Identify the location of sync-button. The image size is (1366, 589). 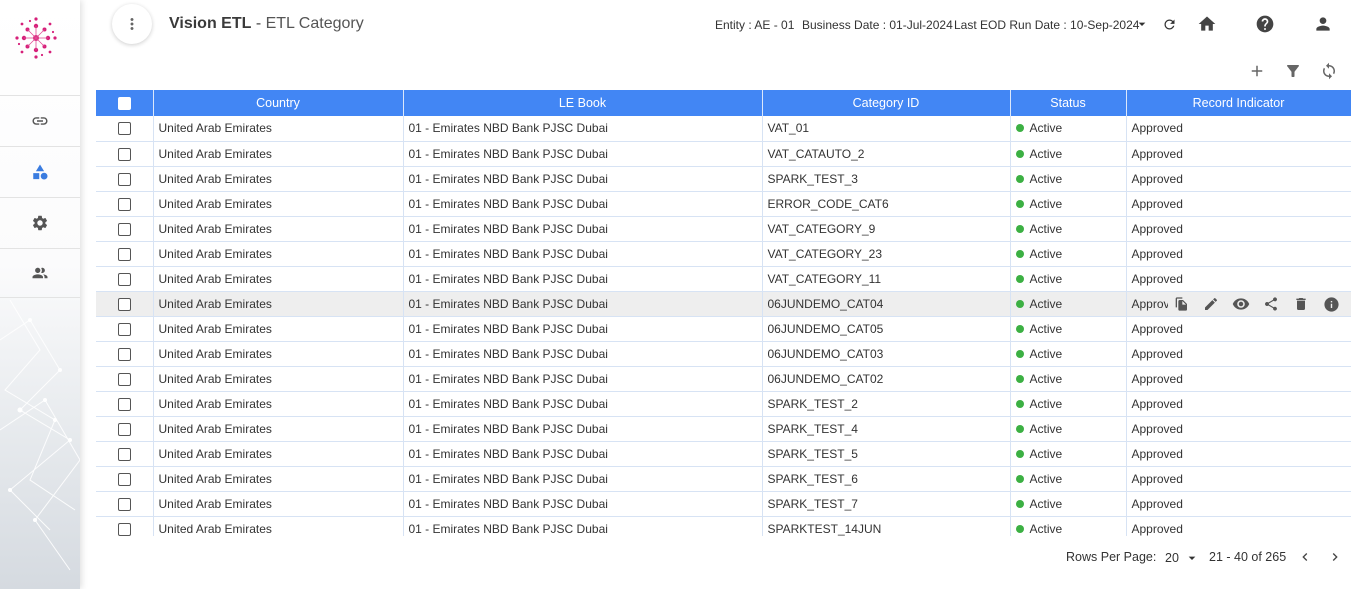
(1329, 71).